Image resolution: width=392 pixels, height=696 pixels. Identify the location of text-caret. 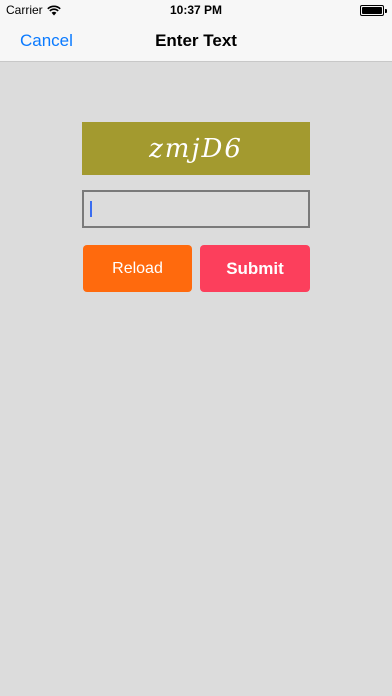
(91, 209).